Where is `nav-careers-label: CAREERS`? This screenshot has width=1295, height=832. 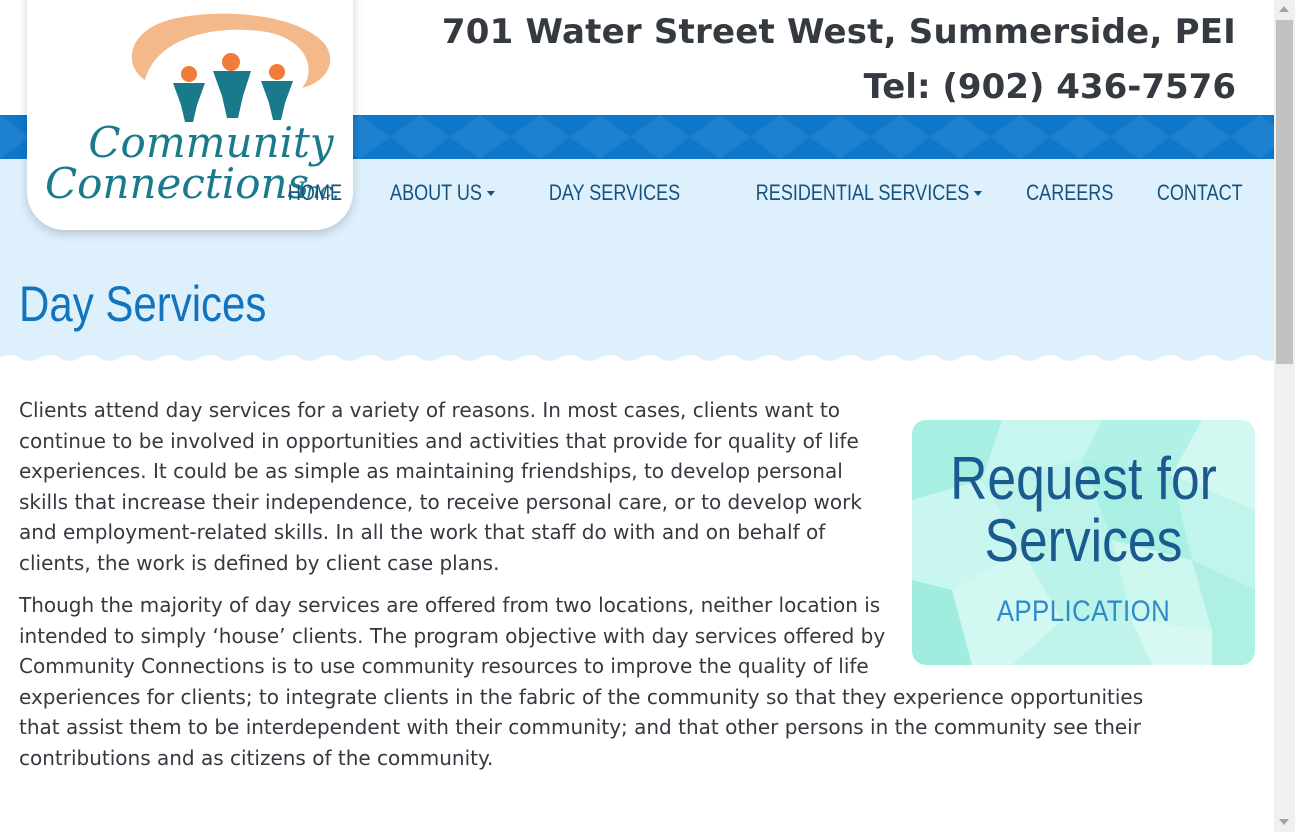
nav-careers-label: CAREERS is located at coordinates (1070, 192).